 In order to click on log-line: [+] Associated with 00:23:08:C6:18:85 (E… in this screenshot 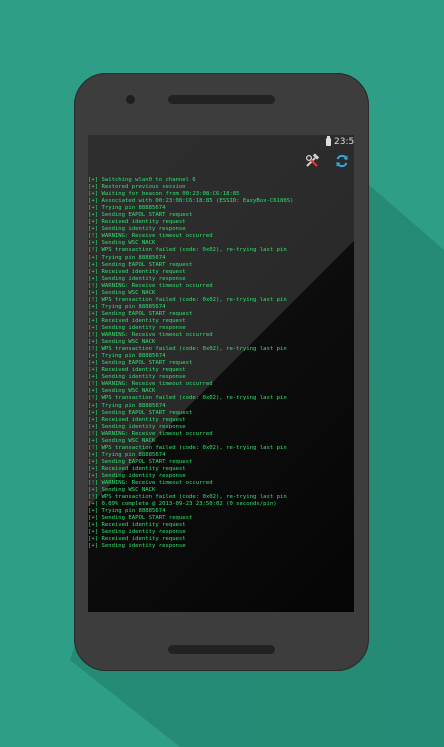, I will do `click(191, 201)`.